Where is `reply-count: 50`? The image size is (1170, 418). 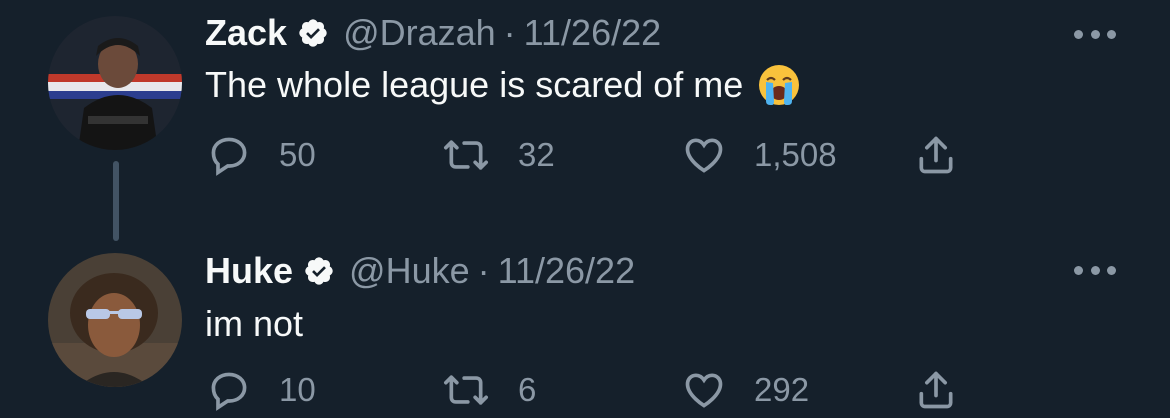 reply-count: 50 is located at coordinates (297, 154).